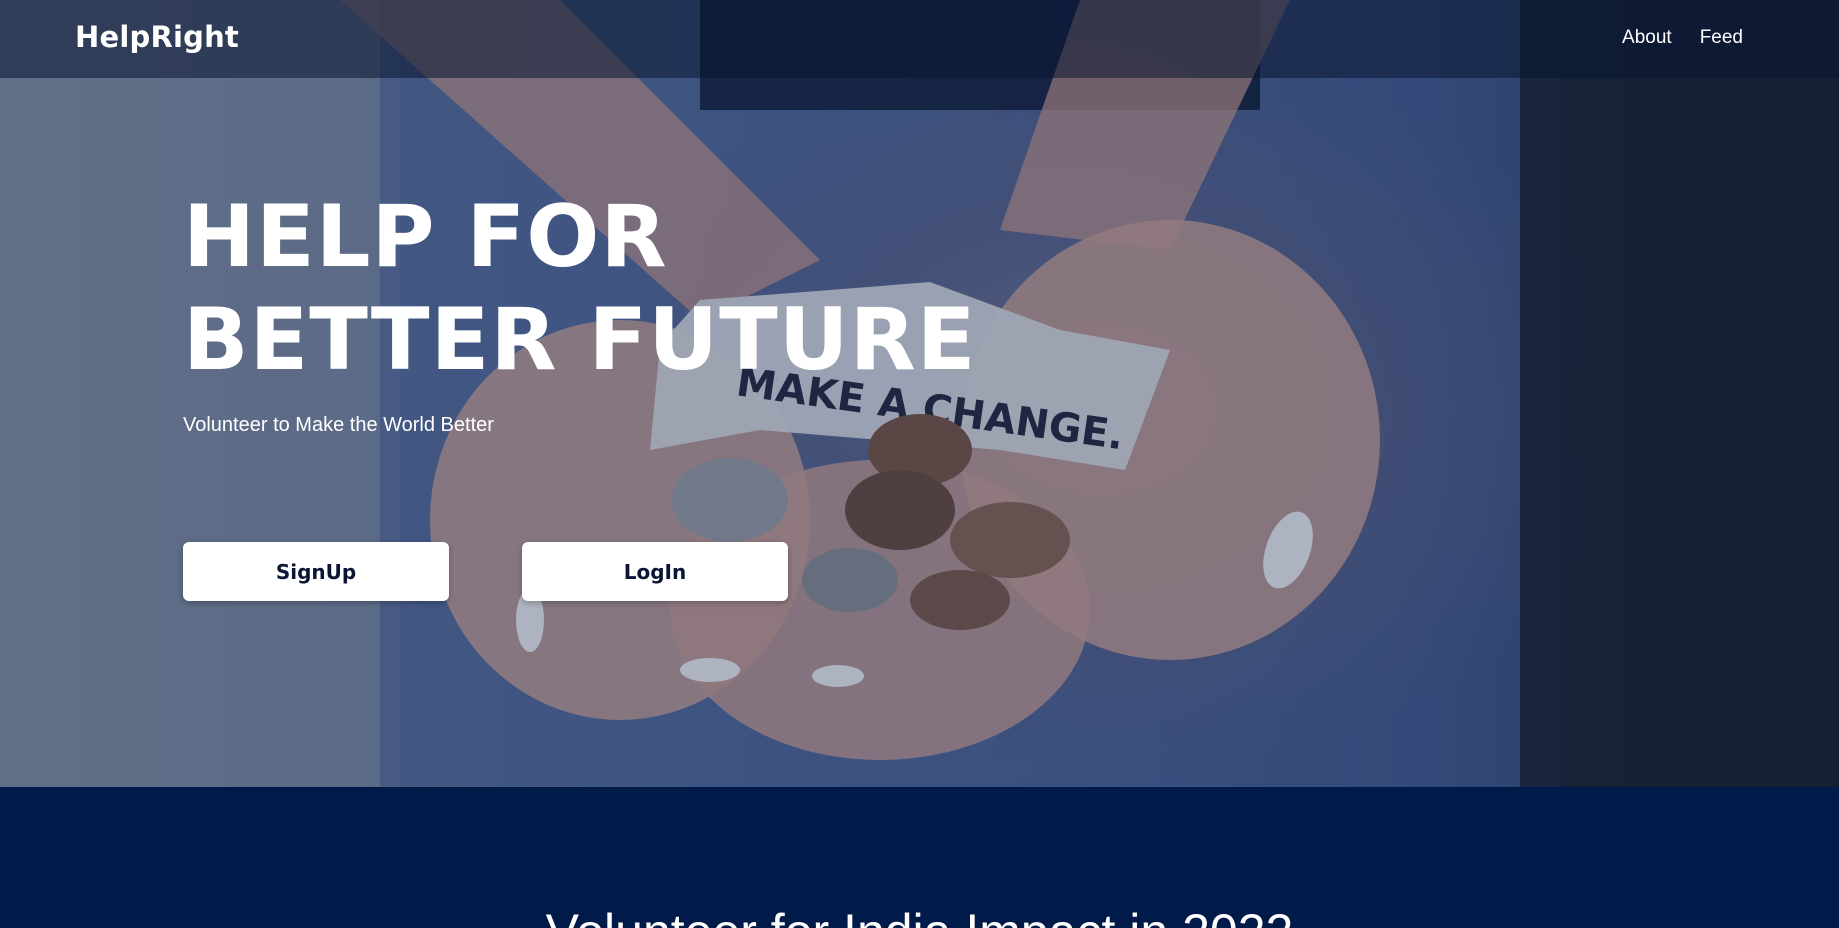  I want to click on hero-title-line-1: HELP FOR, so click(425, 237).